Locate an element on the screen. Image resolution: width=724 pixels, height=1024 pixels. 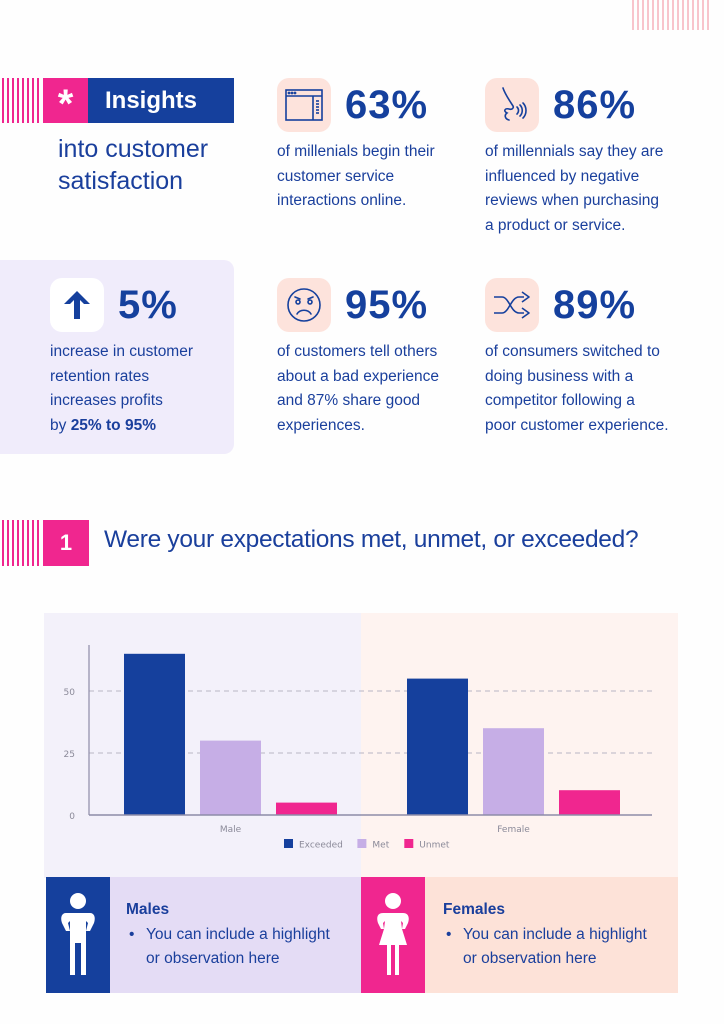
question-number: 1 is located at coordinates (66, 543).